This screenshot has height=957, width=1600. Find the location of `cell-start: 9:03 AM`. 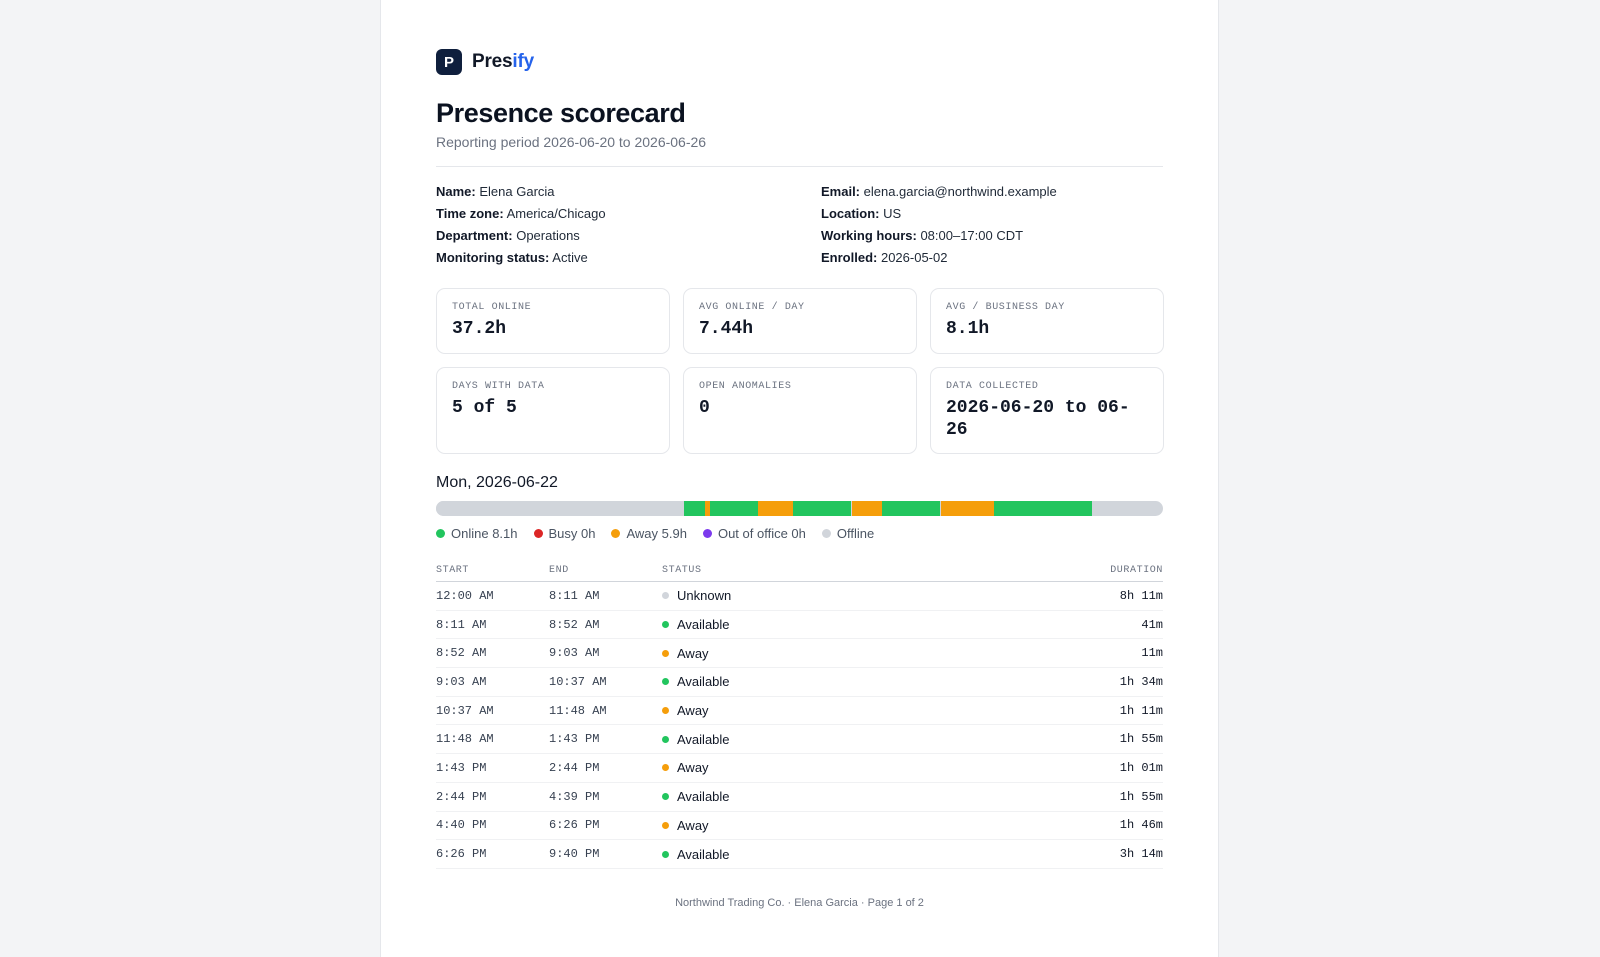

cell-start: 9:03 AM is located at coordinates (461, 681).